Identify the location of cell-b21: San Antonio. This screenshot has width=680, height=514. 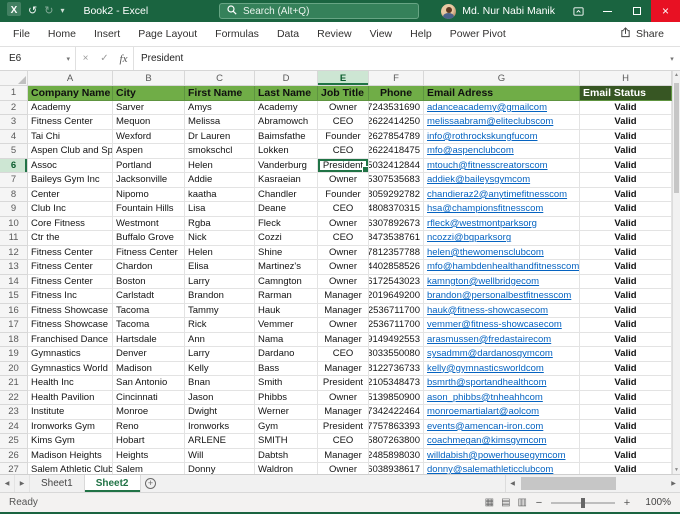
(149, 383).